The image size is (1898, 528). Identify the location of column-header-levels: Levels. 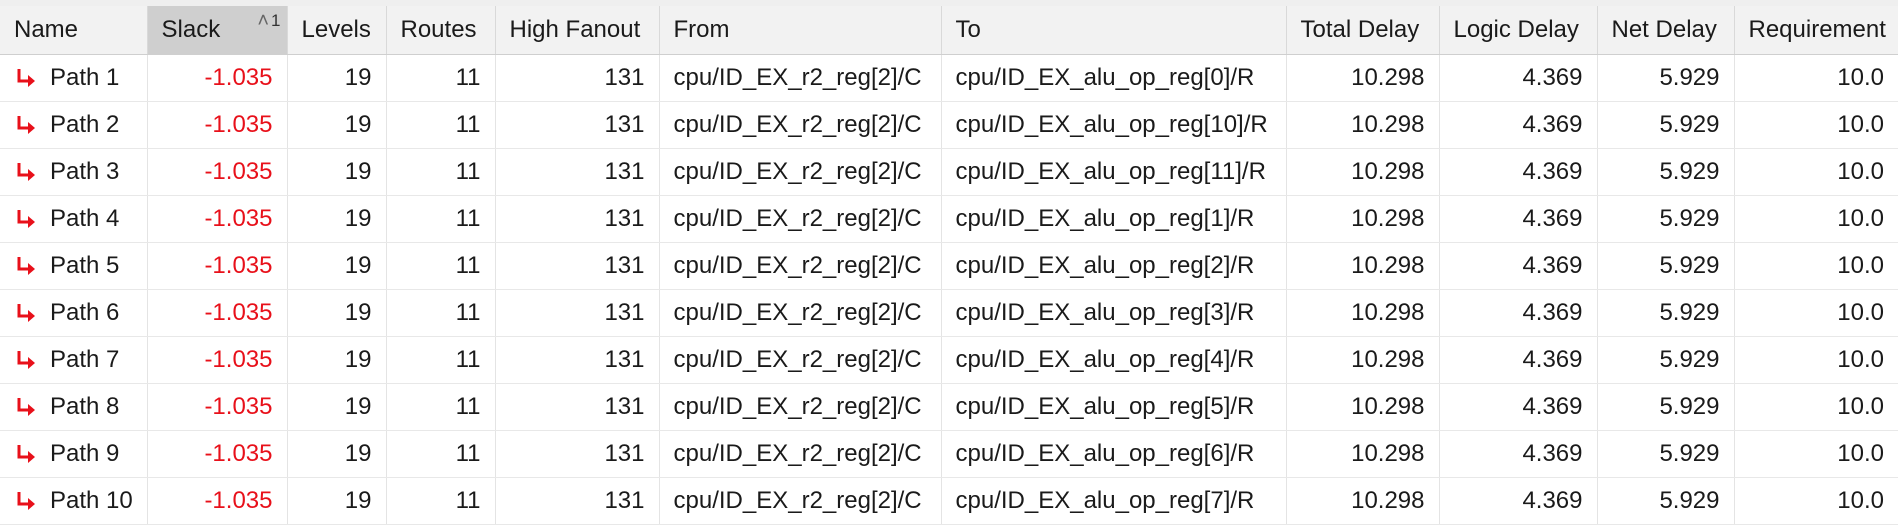
(337, 30).